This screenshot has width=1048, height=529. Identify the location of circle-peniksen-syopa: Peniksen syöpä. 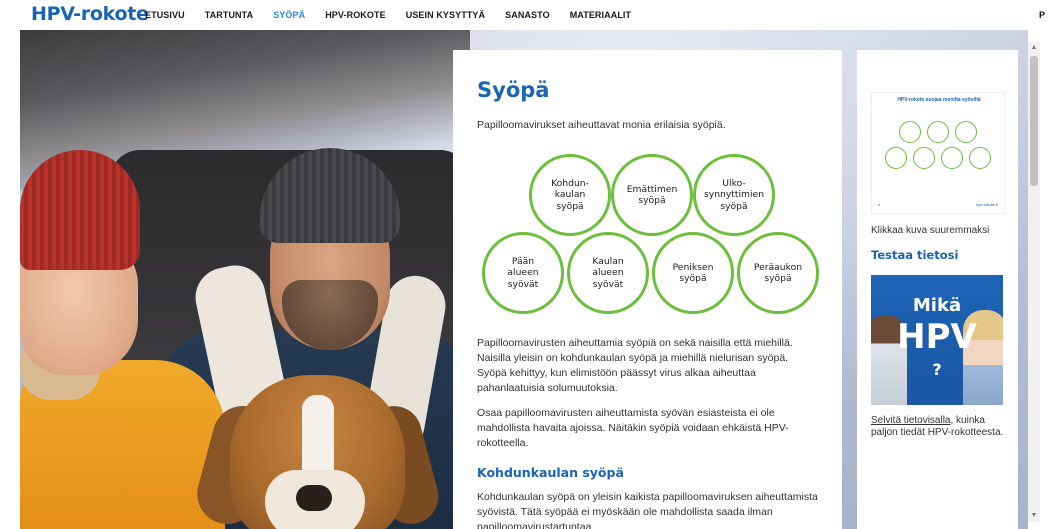
(693, 273).